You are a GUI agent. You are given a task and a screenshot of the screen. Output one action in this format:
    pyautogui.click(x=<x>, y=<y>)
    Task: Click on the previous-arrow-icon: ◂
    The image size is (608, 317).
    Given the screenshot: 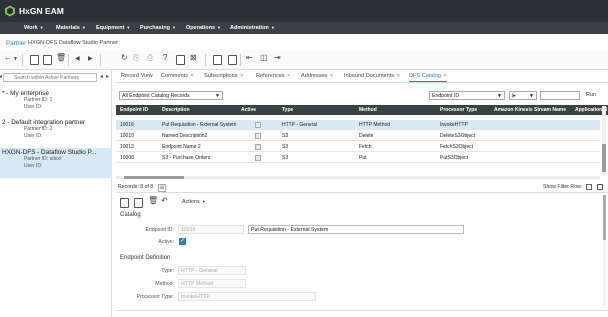 What is the action you would take?
    pyautogui.click(x=101, y=76)
    